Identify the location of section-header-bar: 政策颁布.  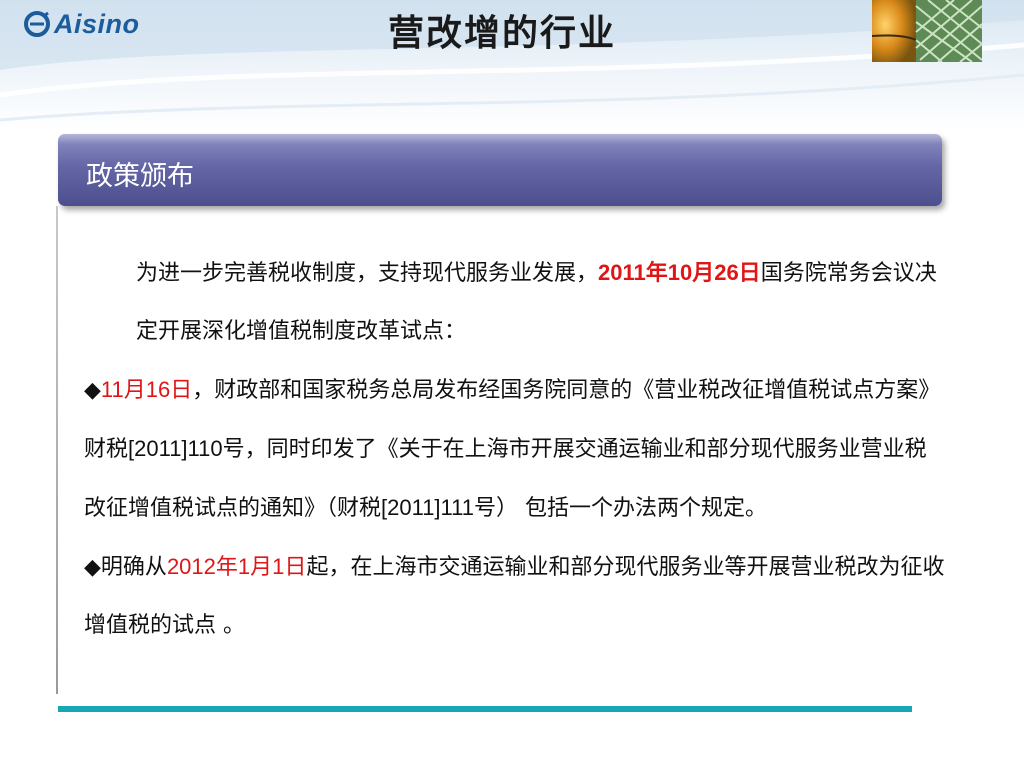
(500, 170).